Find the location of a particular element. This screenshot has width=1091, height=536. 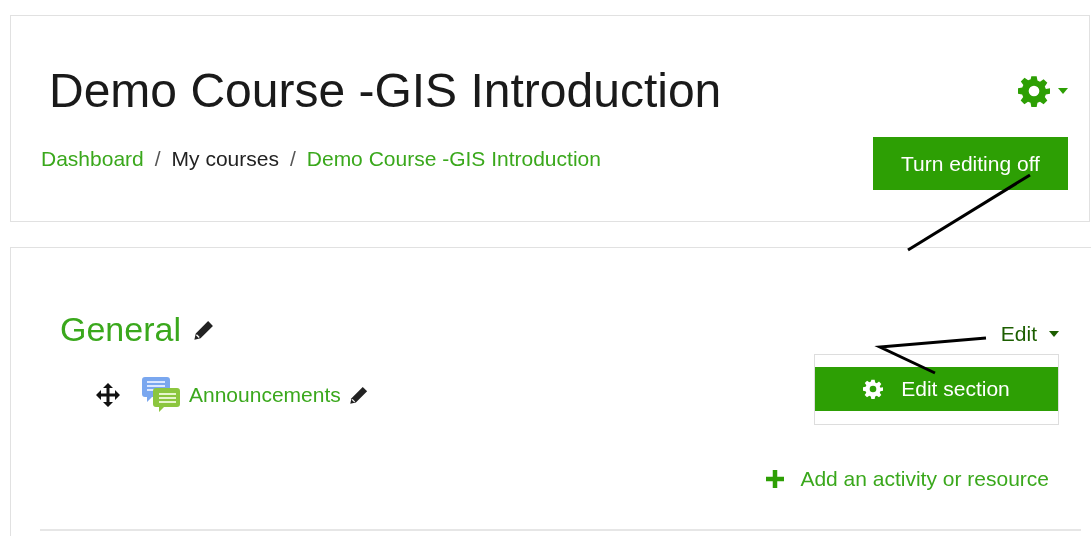

activity-link: Announcements is located at coordinates (265, 395).